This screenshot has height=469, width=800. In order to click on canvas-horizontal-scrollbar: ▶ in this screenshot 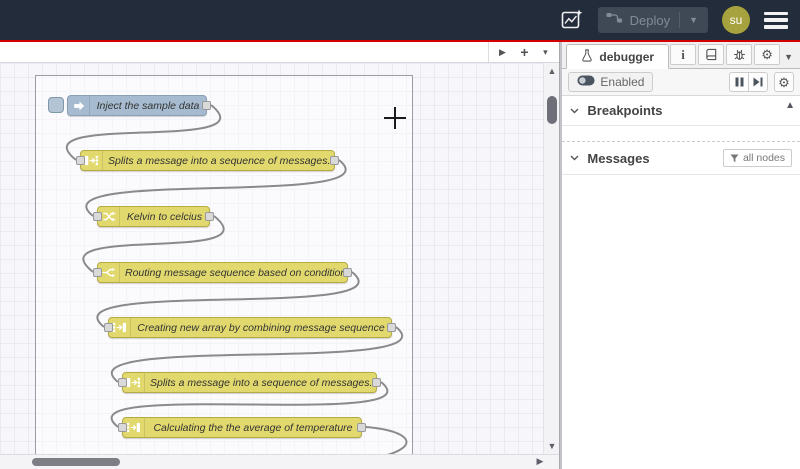, I will do `click(280, 461)`.